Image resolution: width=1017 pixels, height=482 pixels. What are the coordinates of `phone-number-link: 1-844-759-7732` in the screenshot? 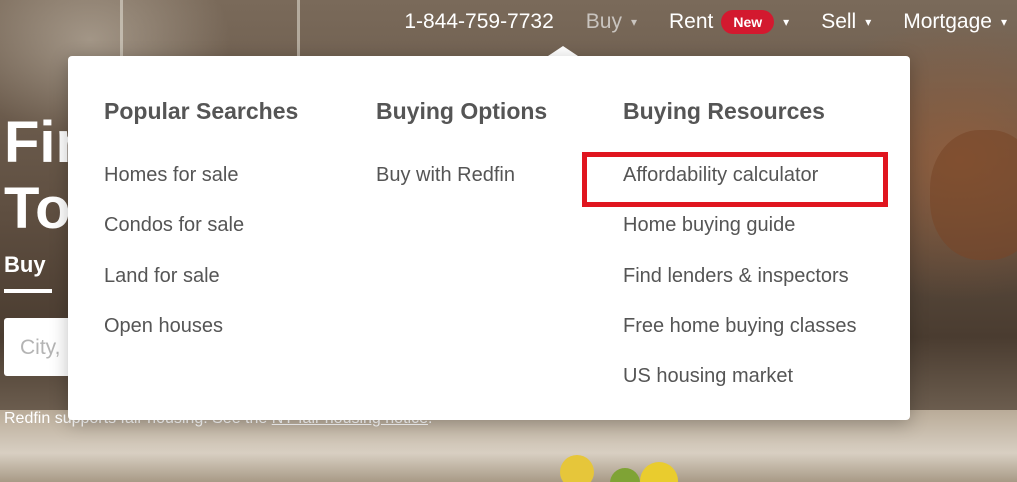 It's located at (478, 22).